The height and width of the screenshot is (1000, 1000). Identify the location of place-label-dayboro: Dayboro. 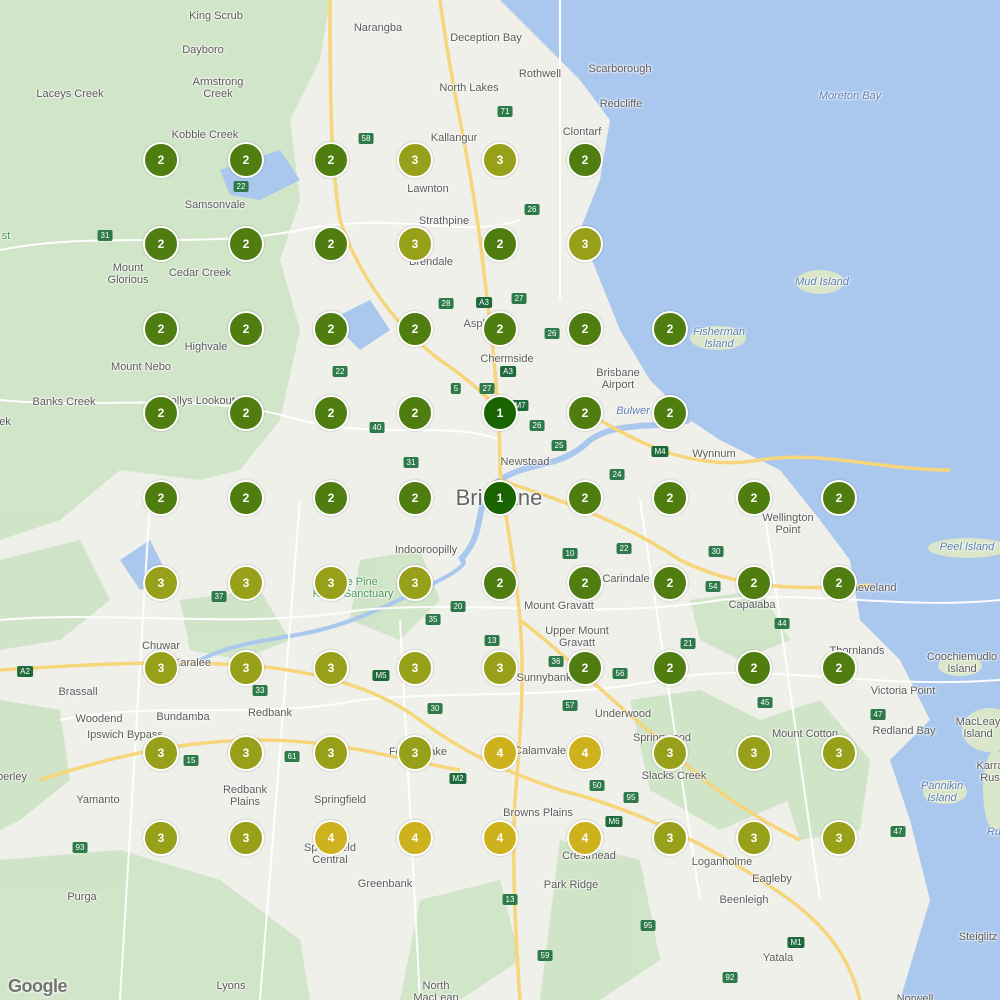
(203, 50).